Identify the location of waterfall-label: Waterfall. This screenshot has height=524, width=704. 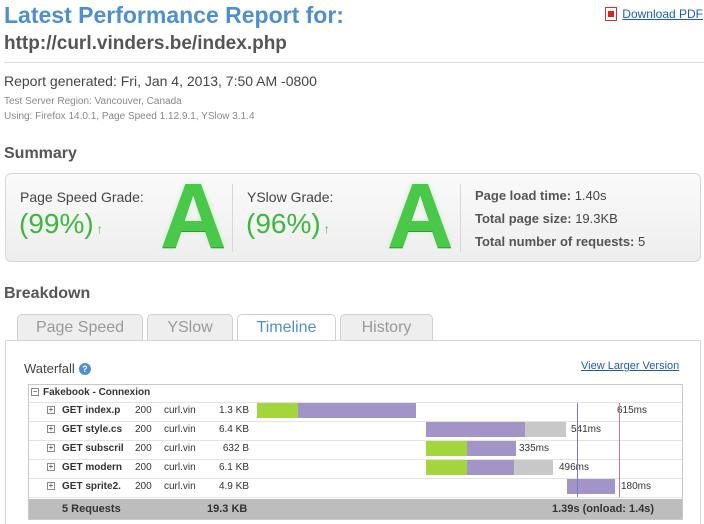
(49, 368).